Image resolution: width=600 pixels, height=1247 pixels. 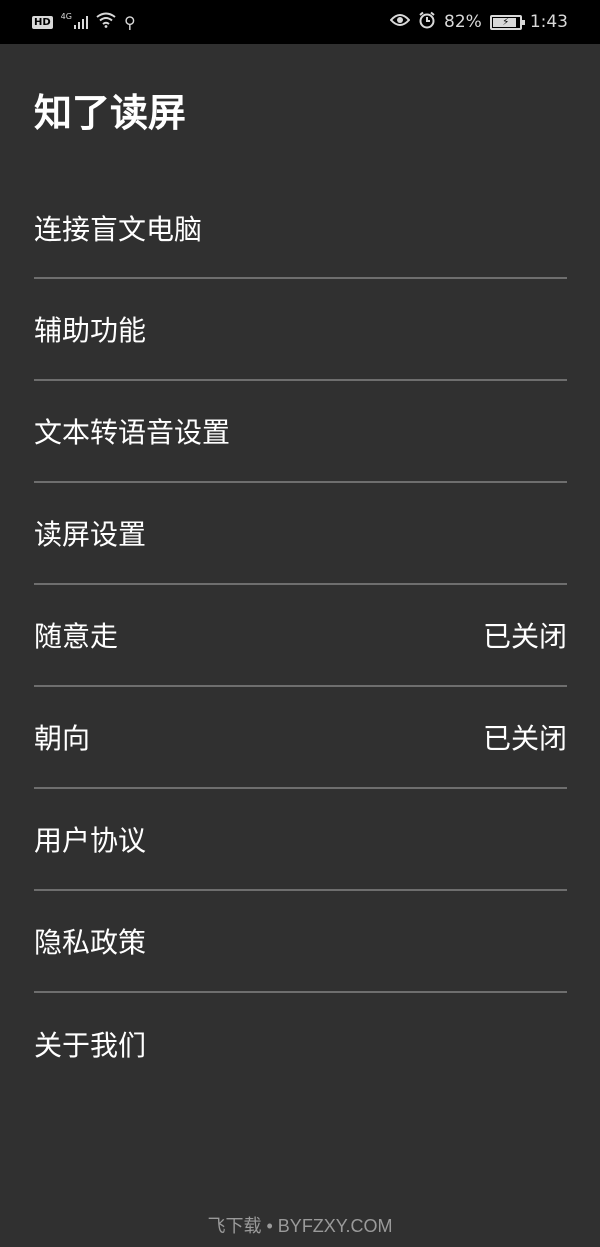 I want to click on wifi-icon, so click(x=106, y=22).